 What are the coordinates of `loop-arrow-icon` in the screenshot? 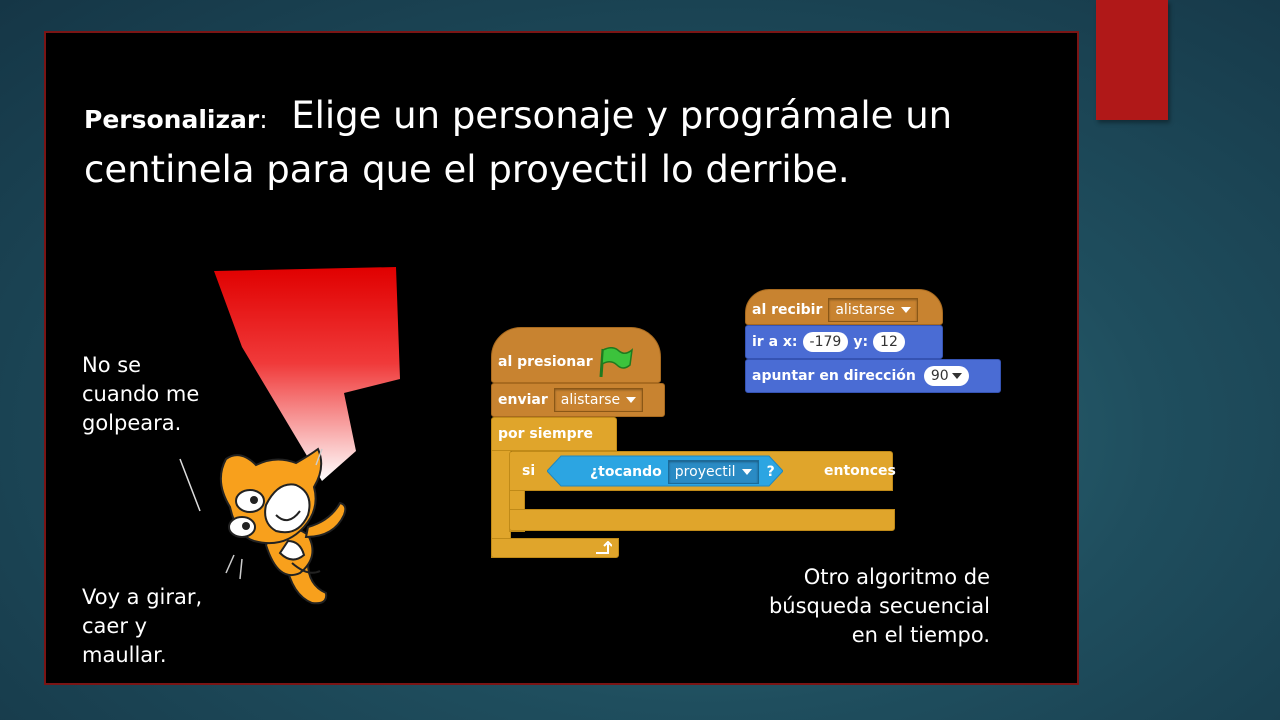 It's located at (604, 547).